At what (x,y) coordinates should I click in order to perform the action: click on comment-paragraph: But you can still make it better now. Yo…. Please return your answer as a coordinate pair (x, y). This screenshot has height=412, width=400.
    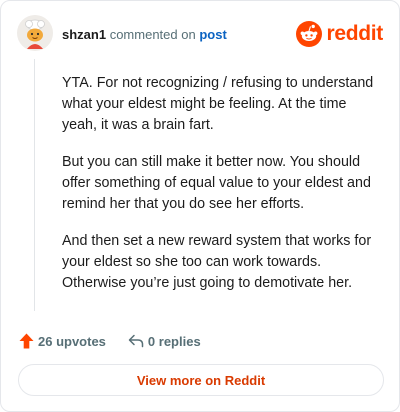
    Looking at the image, I should click on (216, 183).